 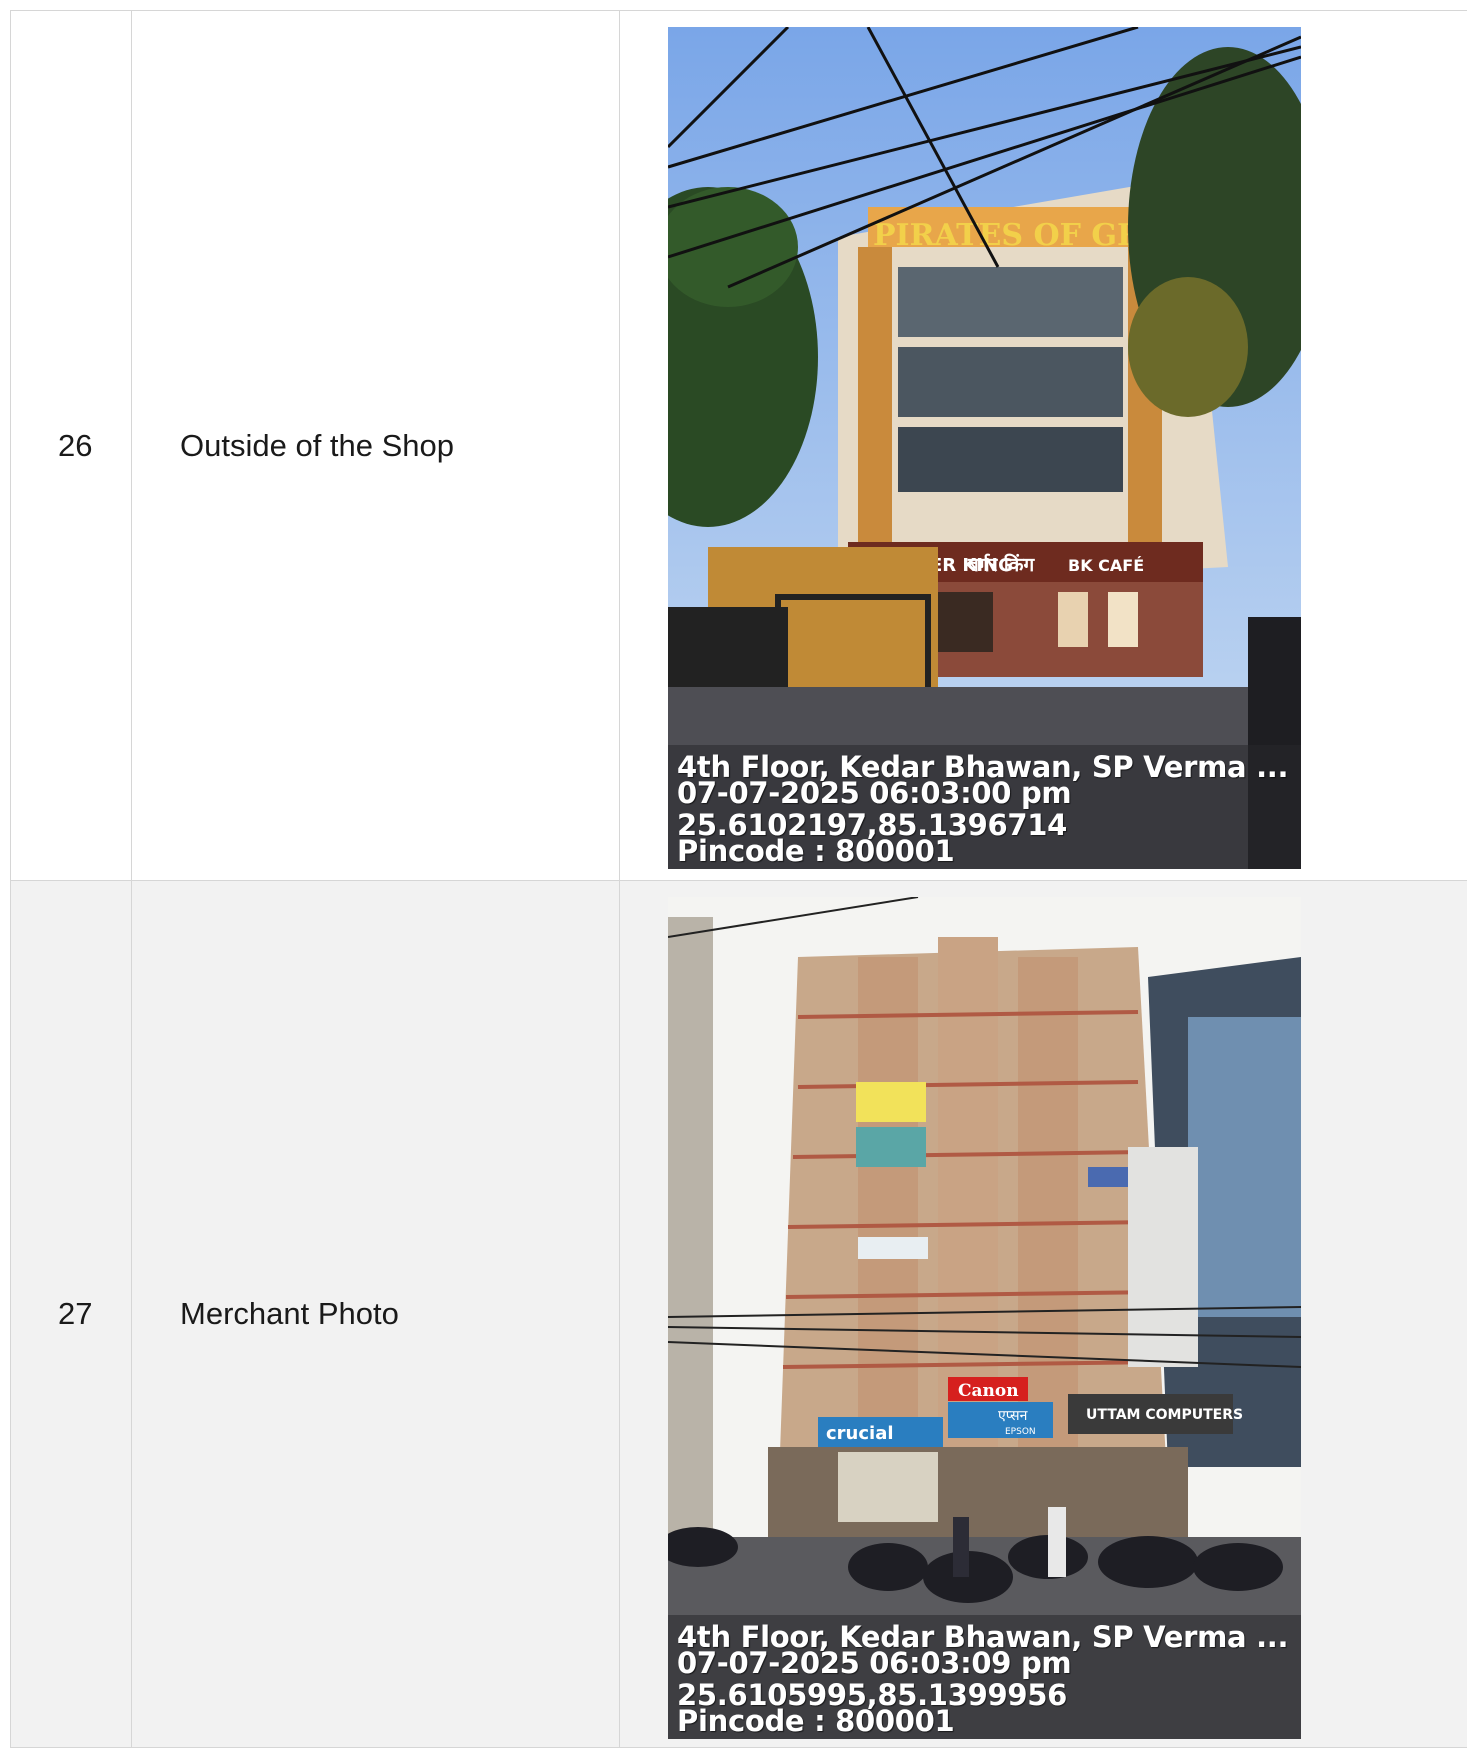 I want to click on row-number-cell: 26, so click(x=70, y=445).